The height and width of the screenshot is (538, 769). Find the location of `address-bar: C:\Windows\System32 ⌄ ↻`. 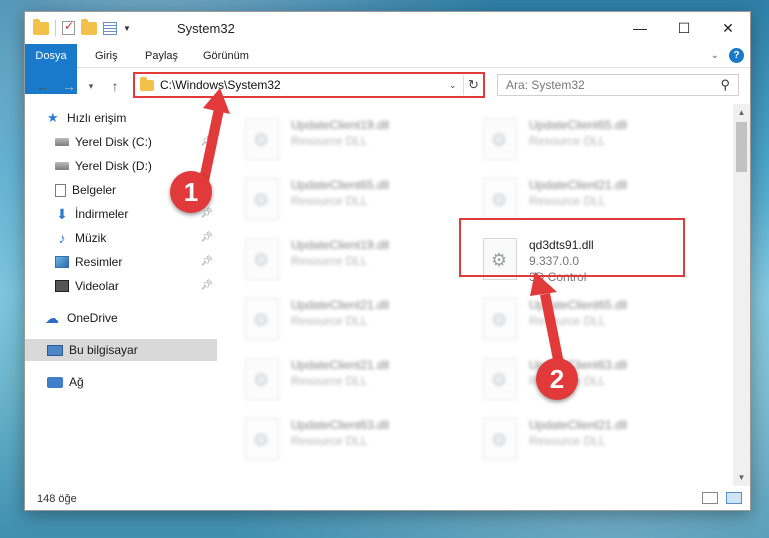

address-bar: C:\Windows\System32 ⌄ ↻ is located at coordinates (309, 85).